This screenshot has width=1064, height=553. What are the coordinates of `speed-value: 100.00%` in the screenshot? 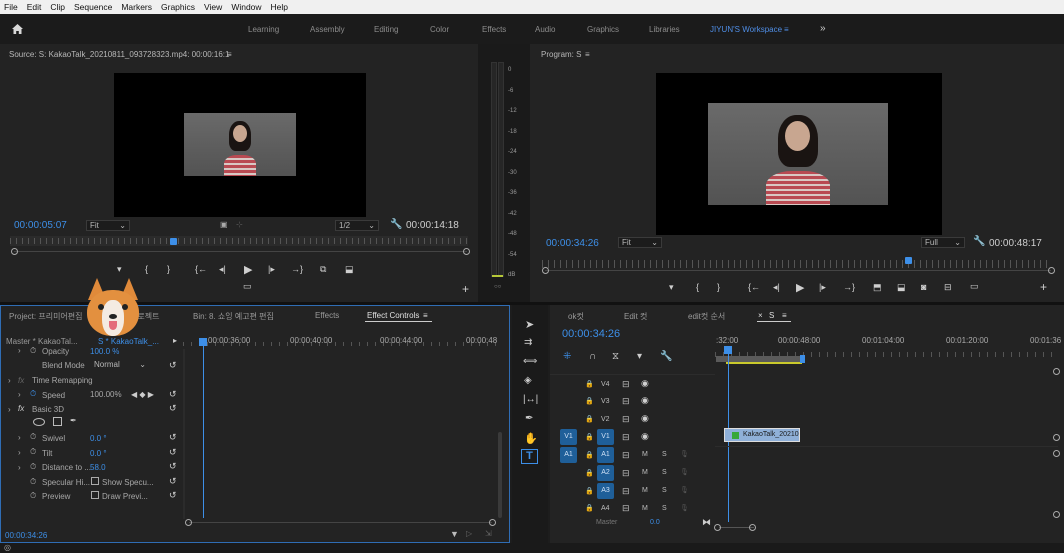 It's located at (106, 394).